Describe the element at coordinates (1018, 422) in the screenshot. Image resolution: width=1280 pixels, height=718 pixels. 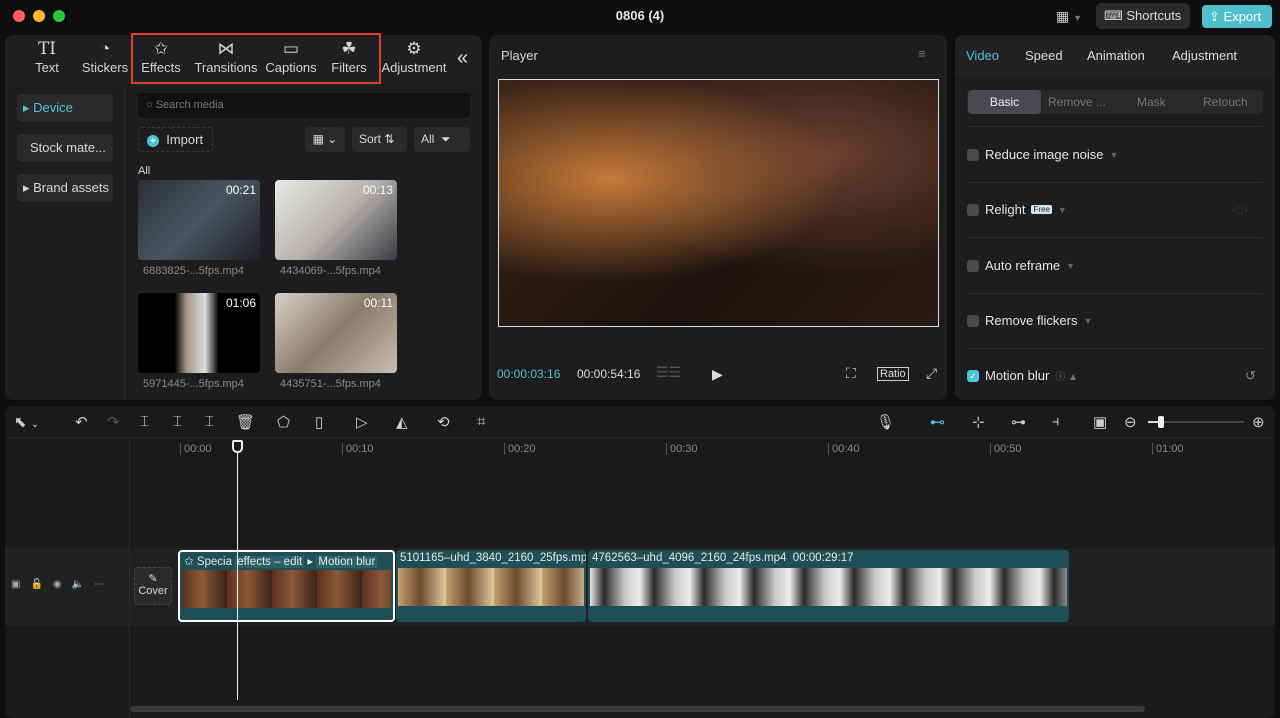
I see `link-icon: ⊶` at that location.